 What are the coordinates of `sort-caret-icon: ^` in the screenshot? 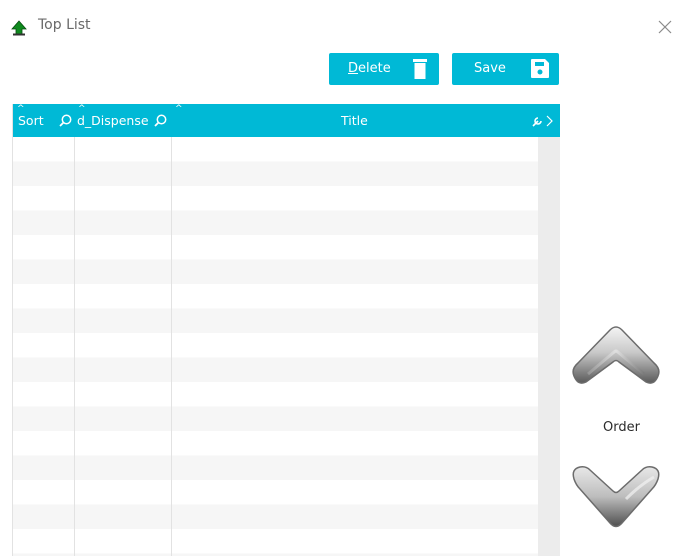 It's located at (179, 109).